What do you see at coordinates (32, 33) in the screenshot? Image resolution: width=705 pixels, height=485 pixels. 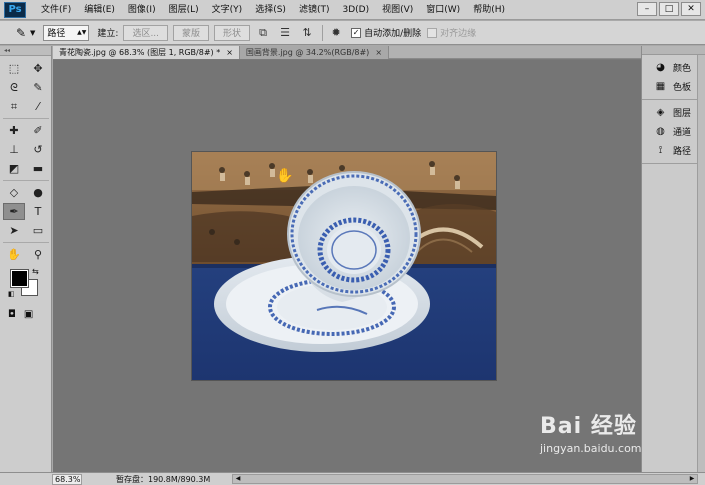 I see `chevron-down-icon: ▼` at bounding box center [32, 33].